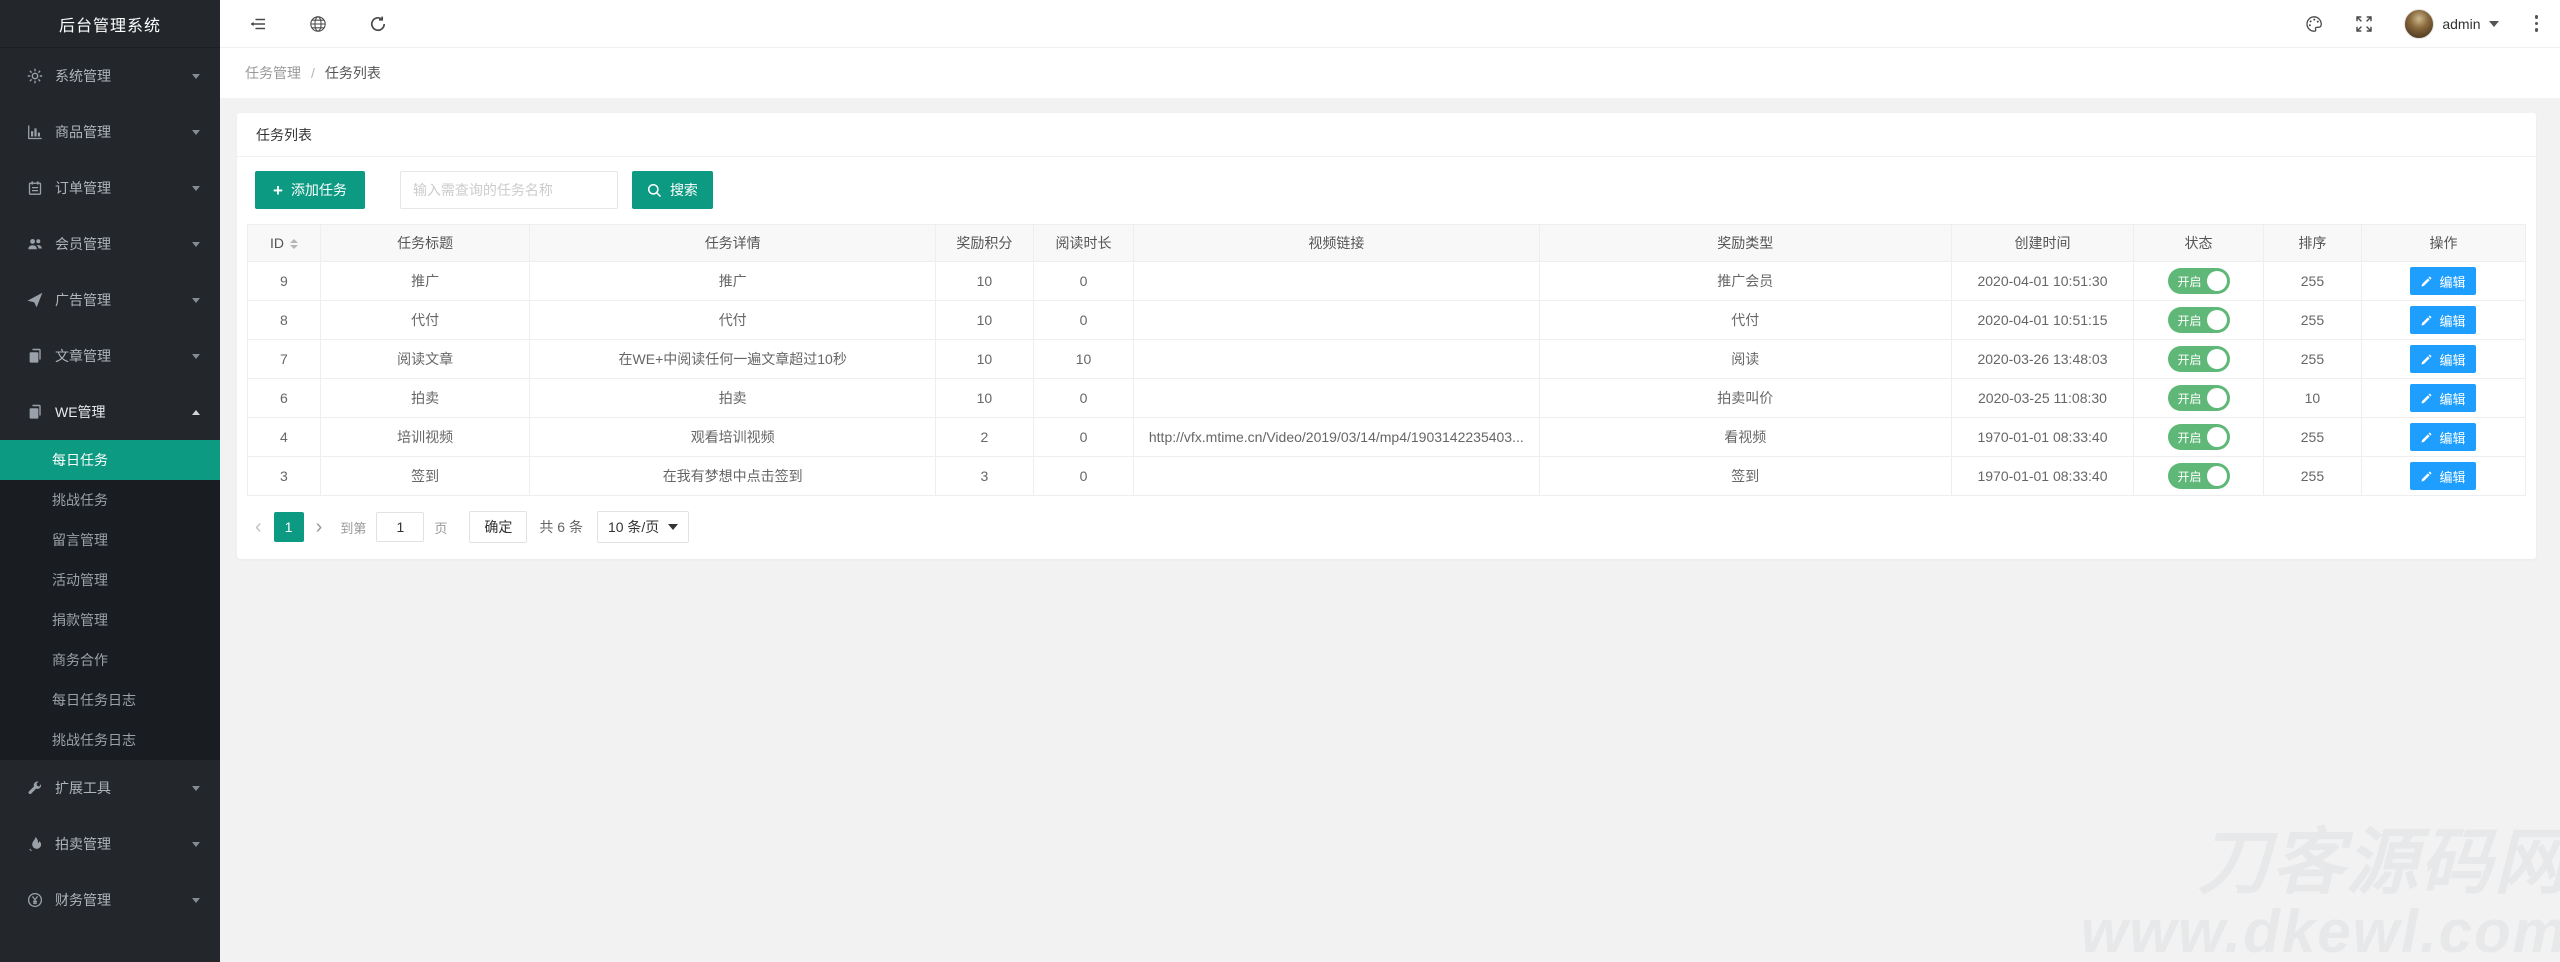 Image resolution: width=2560 pixels, height=962 pixels. Describe the element at coordinates (319, 527) in the screenshot. I see `next-page-button: ›` at that location.